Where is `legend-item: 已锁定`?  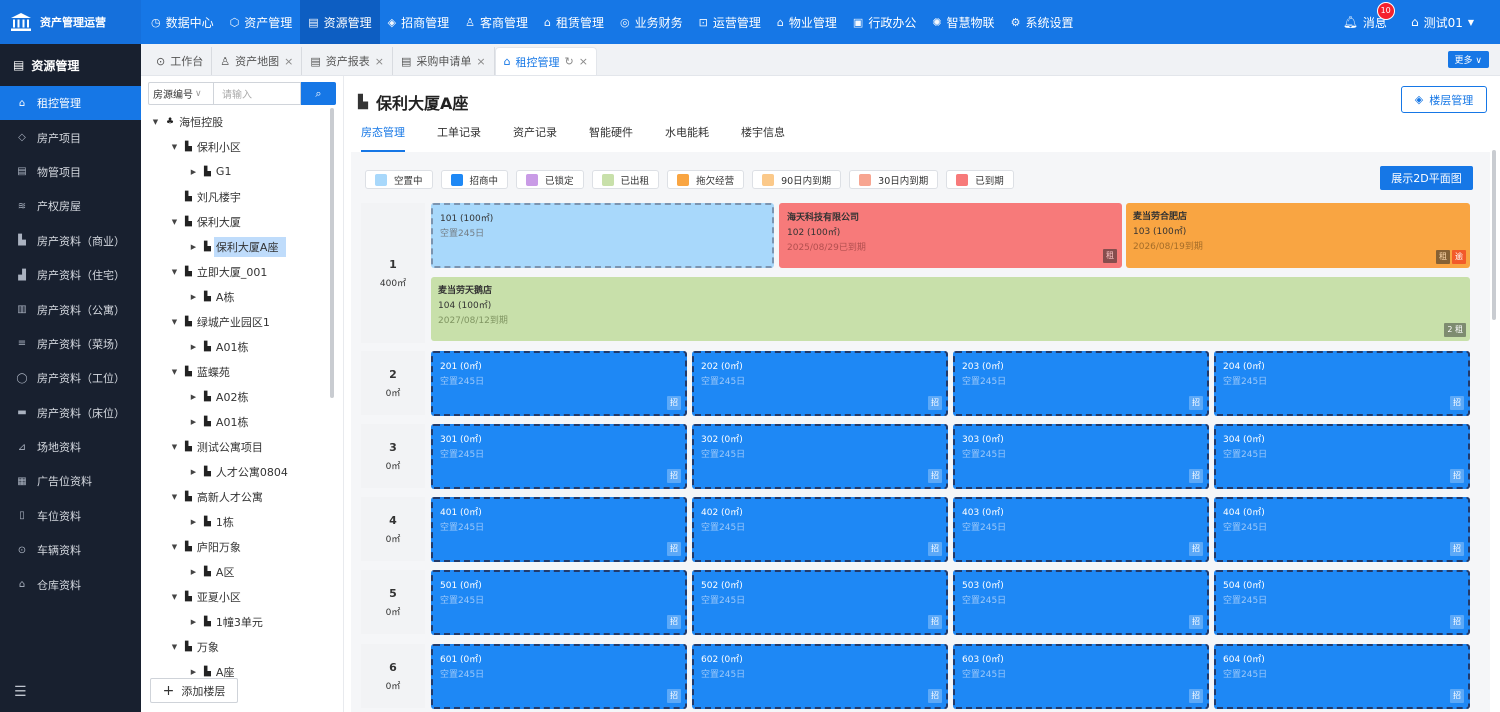
legend-item: 已锁定 is located at coordinates (550, 179).